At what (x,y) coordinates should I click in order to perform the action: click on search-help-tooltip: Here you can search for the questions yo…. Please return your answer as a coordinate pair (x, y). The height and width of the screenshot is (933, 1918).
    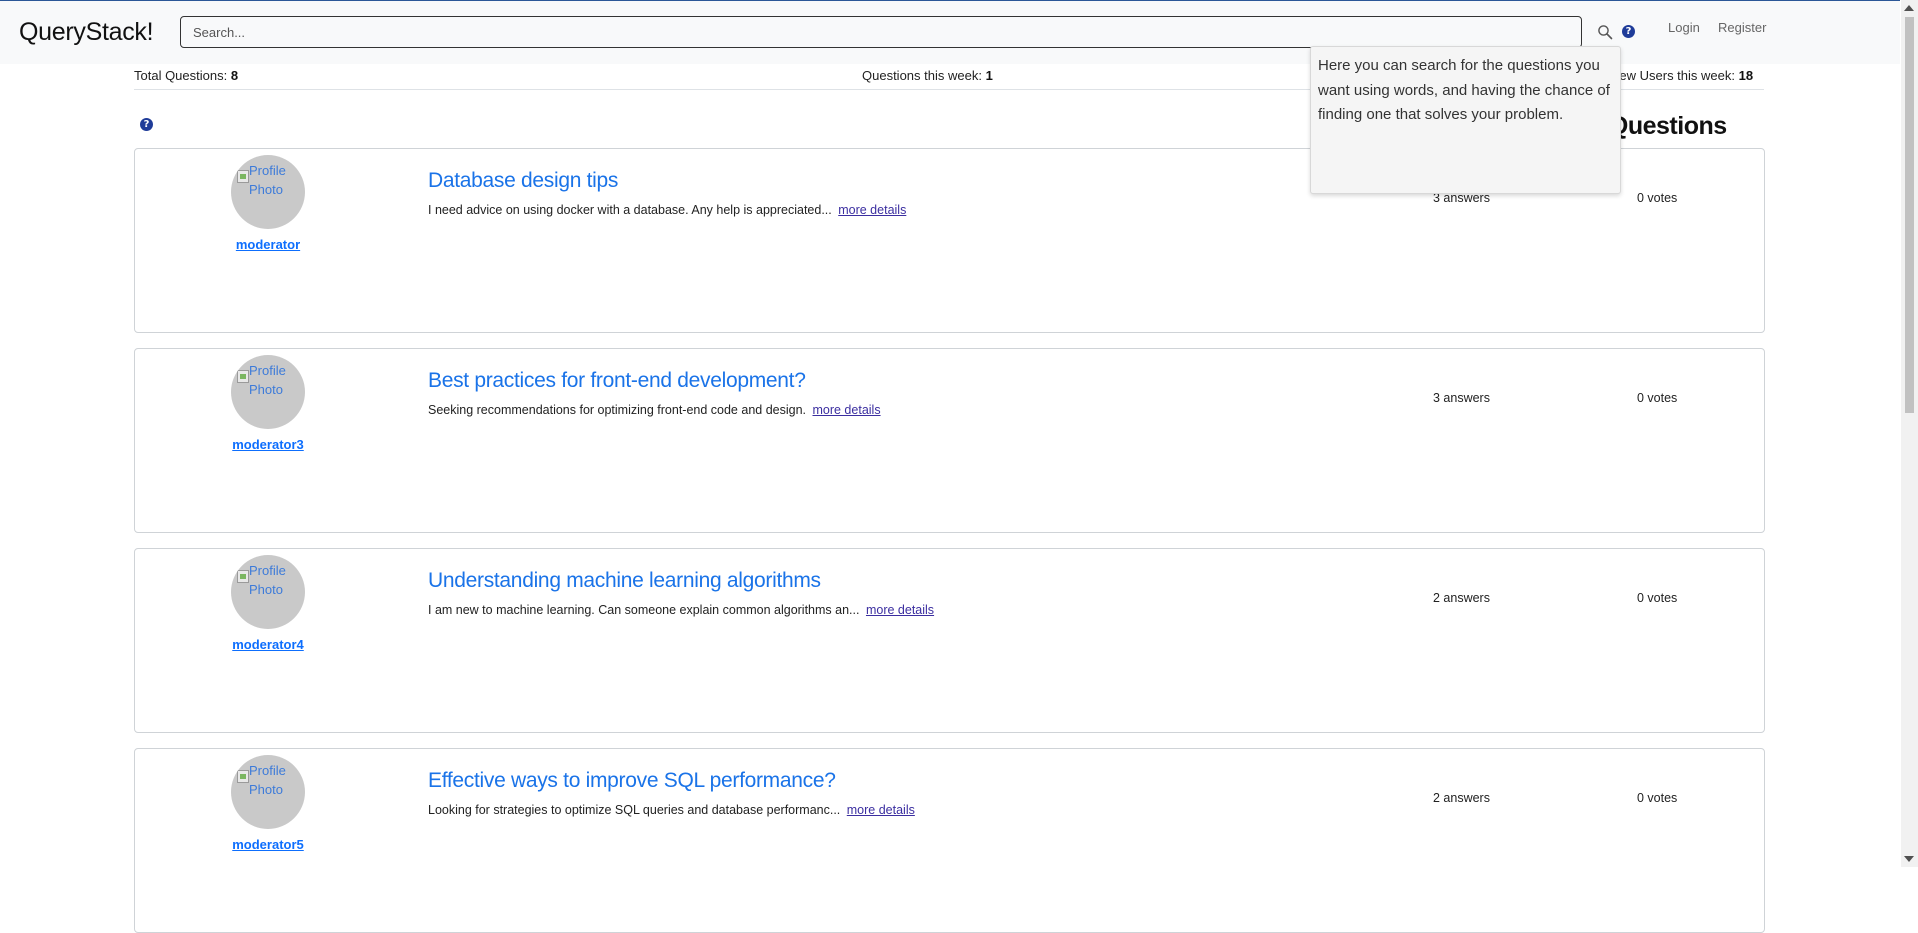
    Looking at the image, I should click on (1465, 120).